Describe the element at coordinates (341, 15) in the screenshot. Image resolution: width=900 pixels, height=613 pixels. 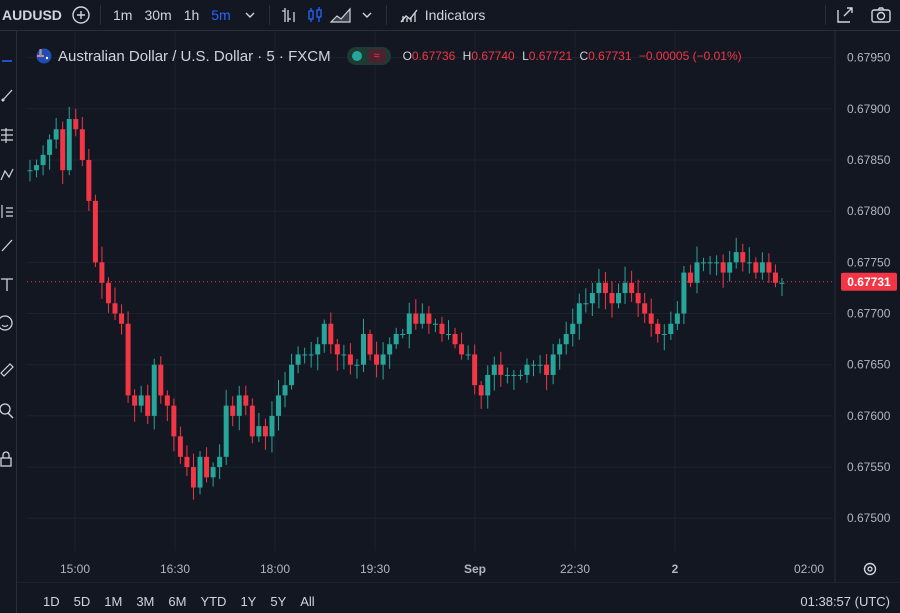
I see `area-chart-icon` at that location.